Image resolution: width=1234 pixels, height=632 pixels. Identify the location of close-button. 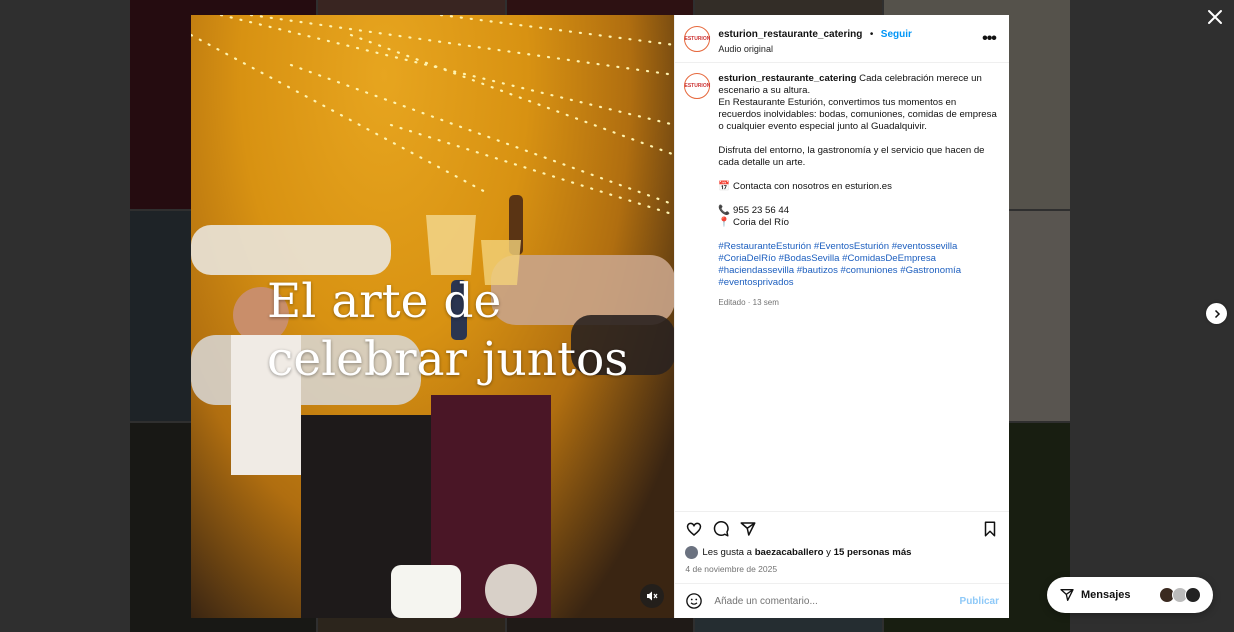
(1215, 17).